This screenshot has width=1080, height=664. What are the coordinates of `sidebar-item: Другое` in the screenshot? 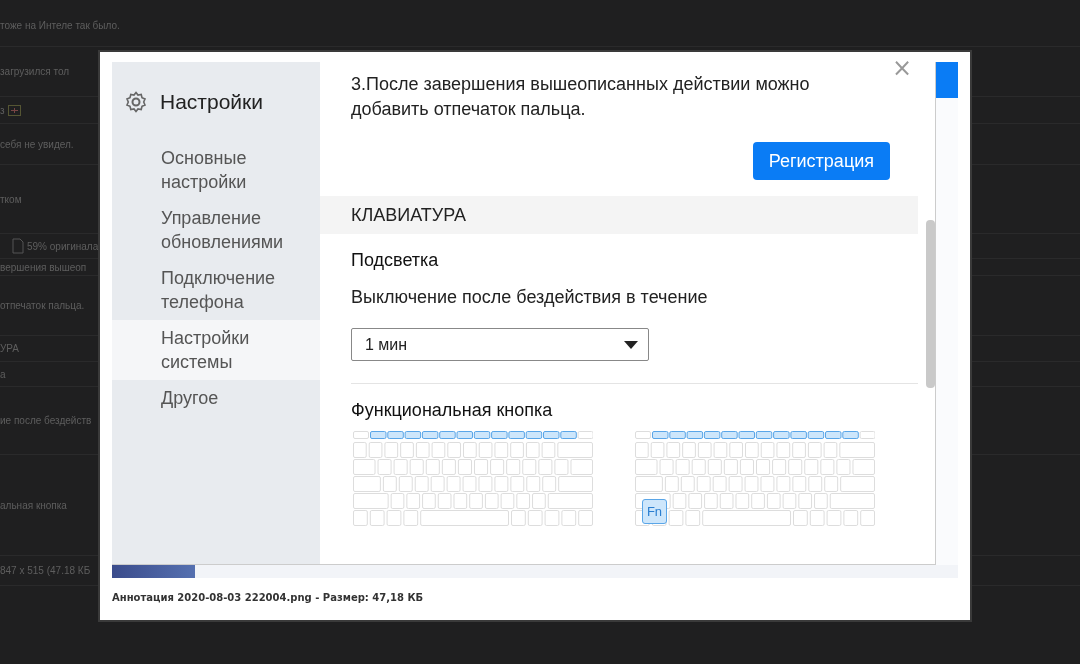 It's located at (216, 398).